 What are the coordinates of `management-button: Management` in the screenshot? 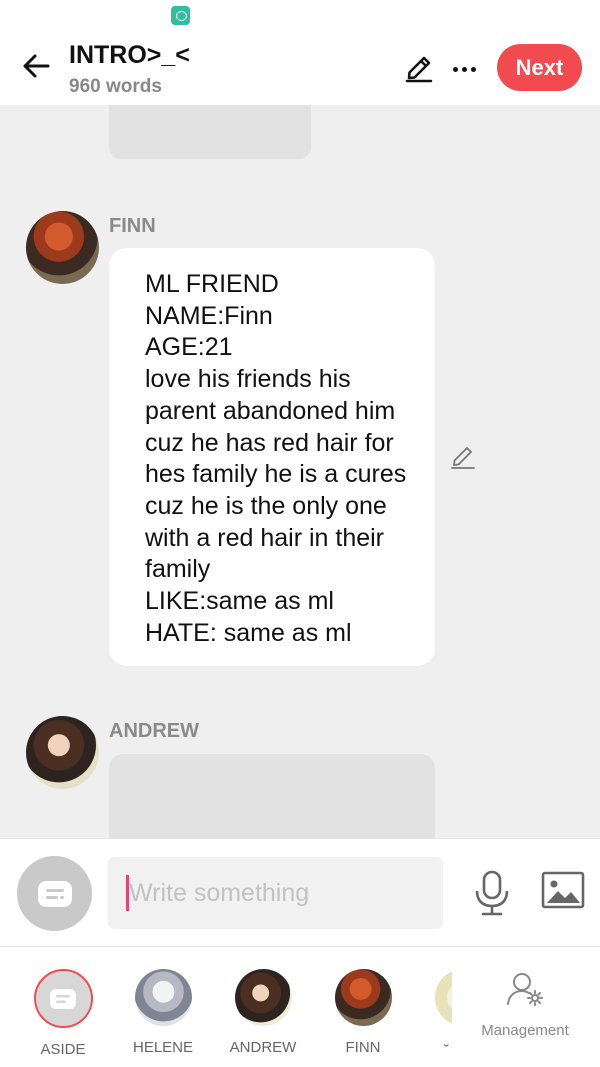 It's located at (525, 1005).